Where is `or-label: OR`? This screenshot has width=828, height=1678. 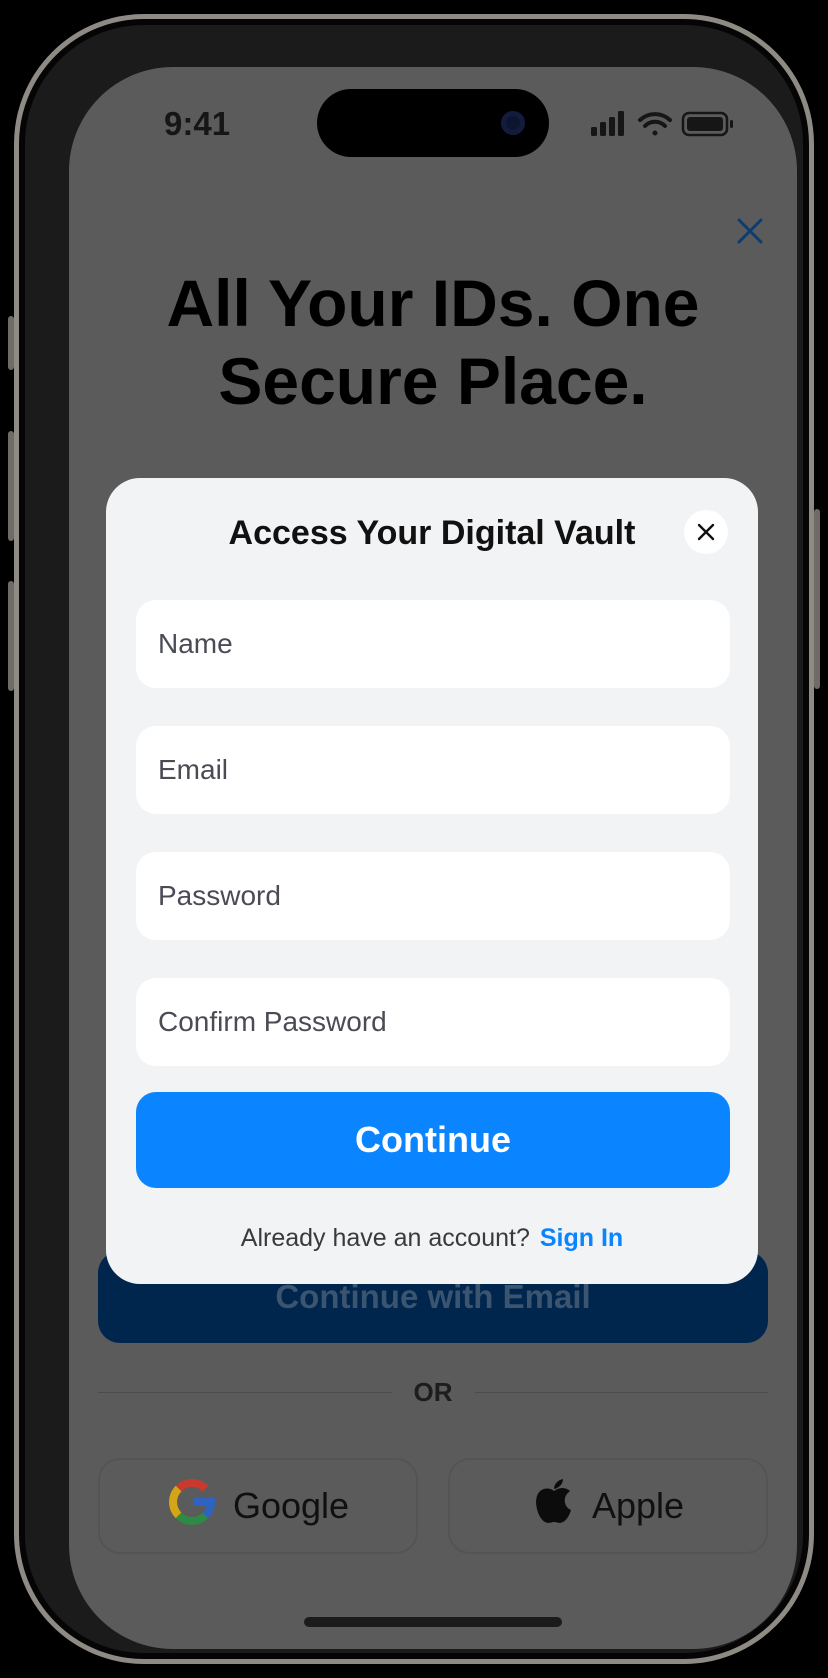 or-label: OR is located at coordinates (433, 1392).